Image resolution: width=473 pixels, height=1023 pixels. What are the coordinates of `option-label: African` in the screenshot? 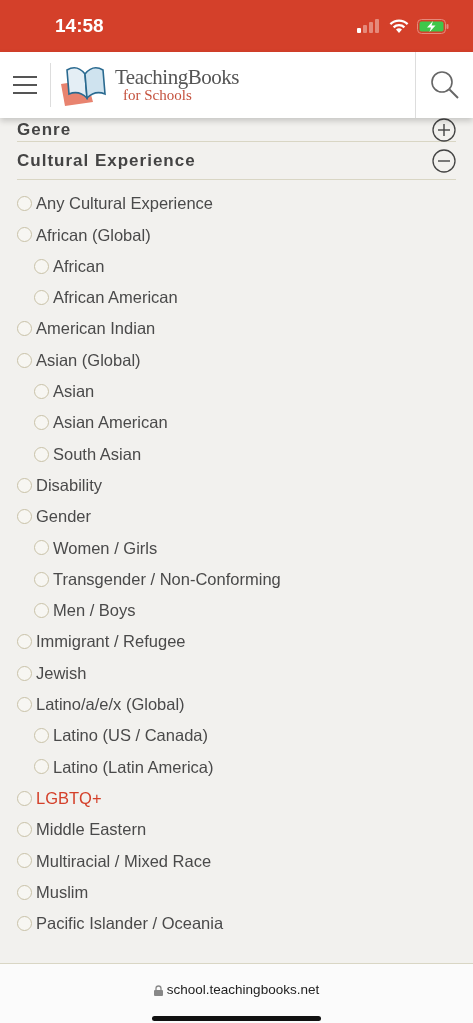 It's located at (79, 266).